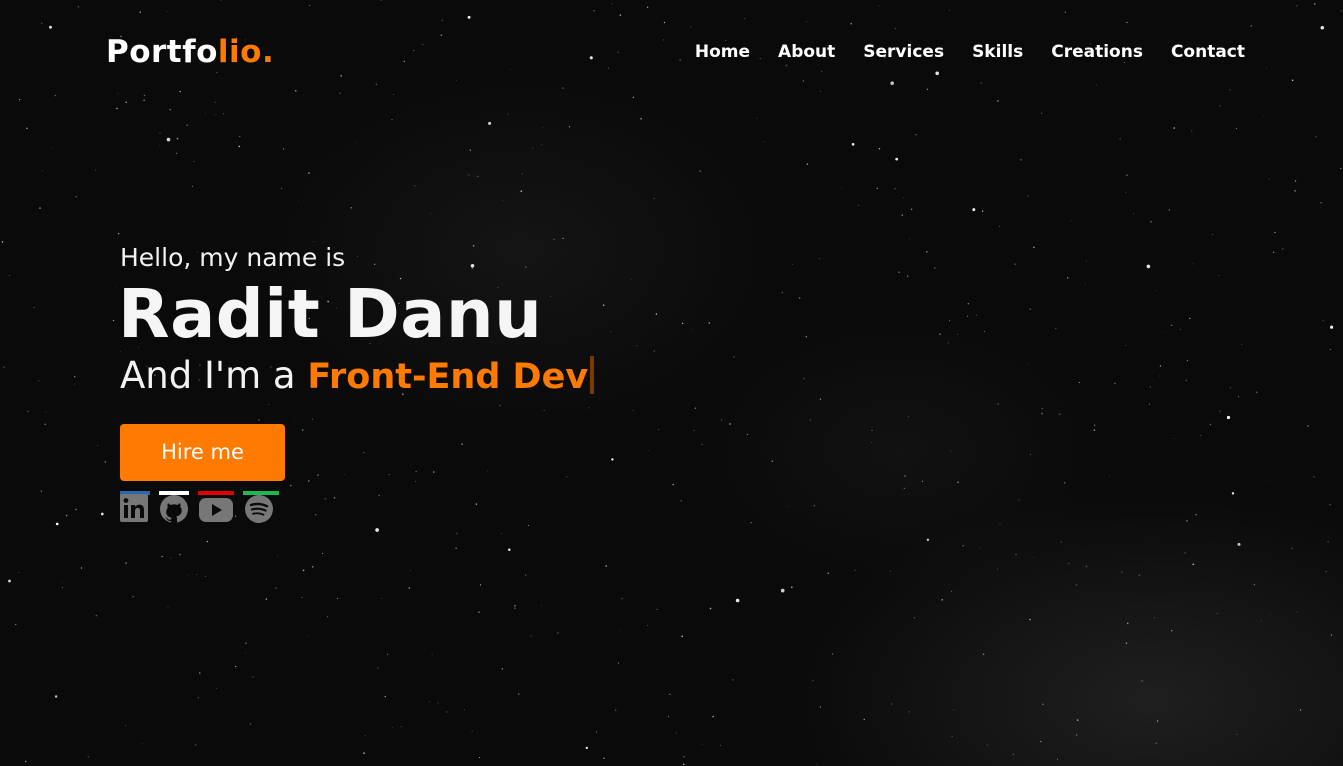 The height and width of the screenshot is (766, 1343). I want to click on spotify-link, so click(261, 507).